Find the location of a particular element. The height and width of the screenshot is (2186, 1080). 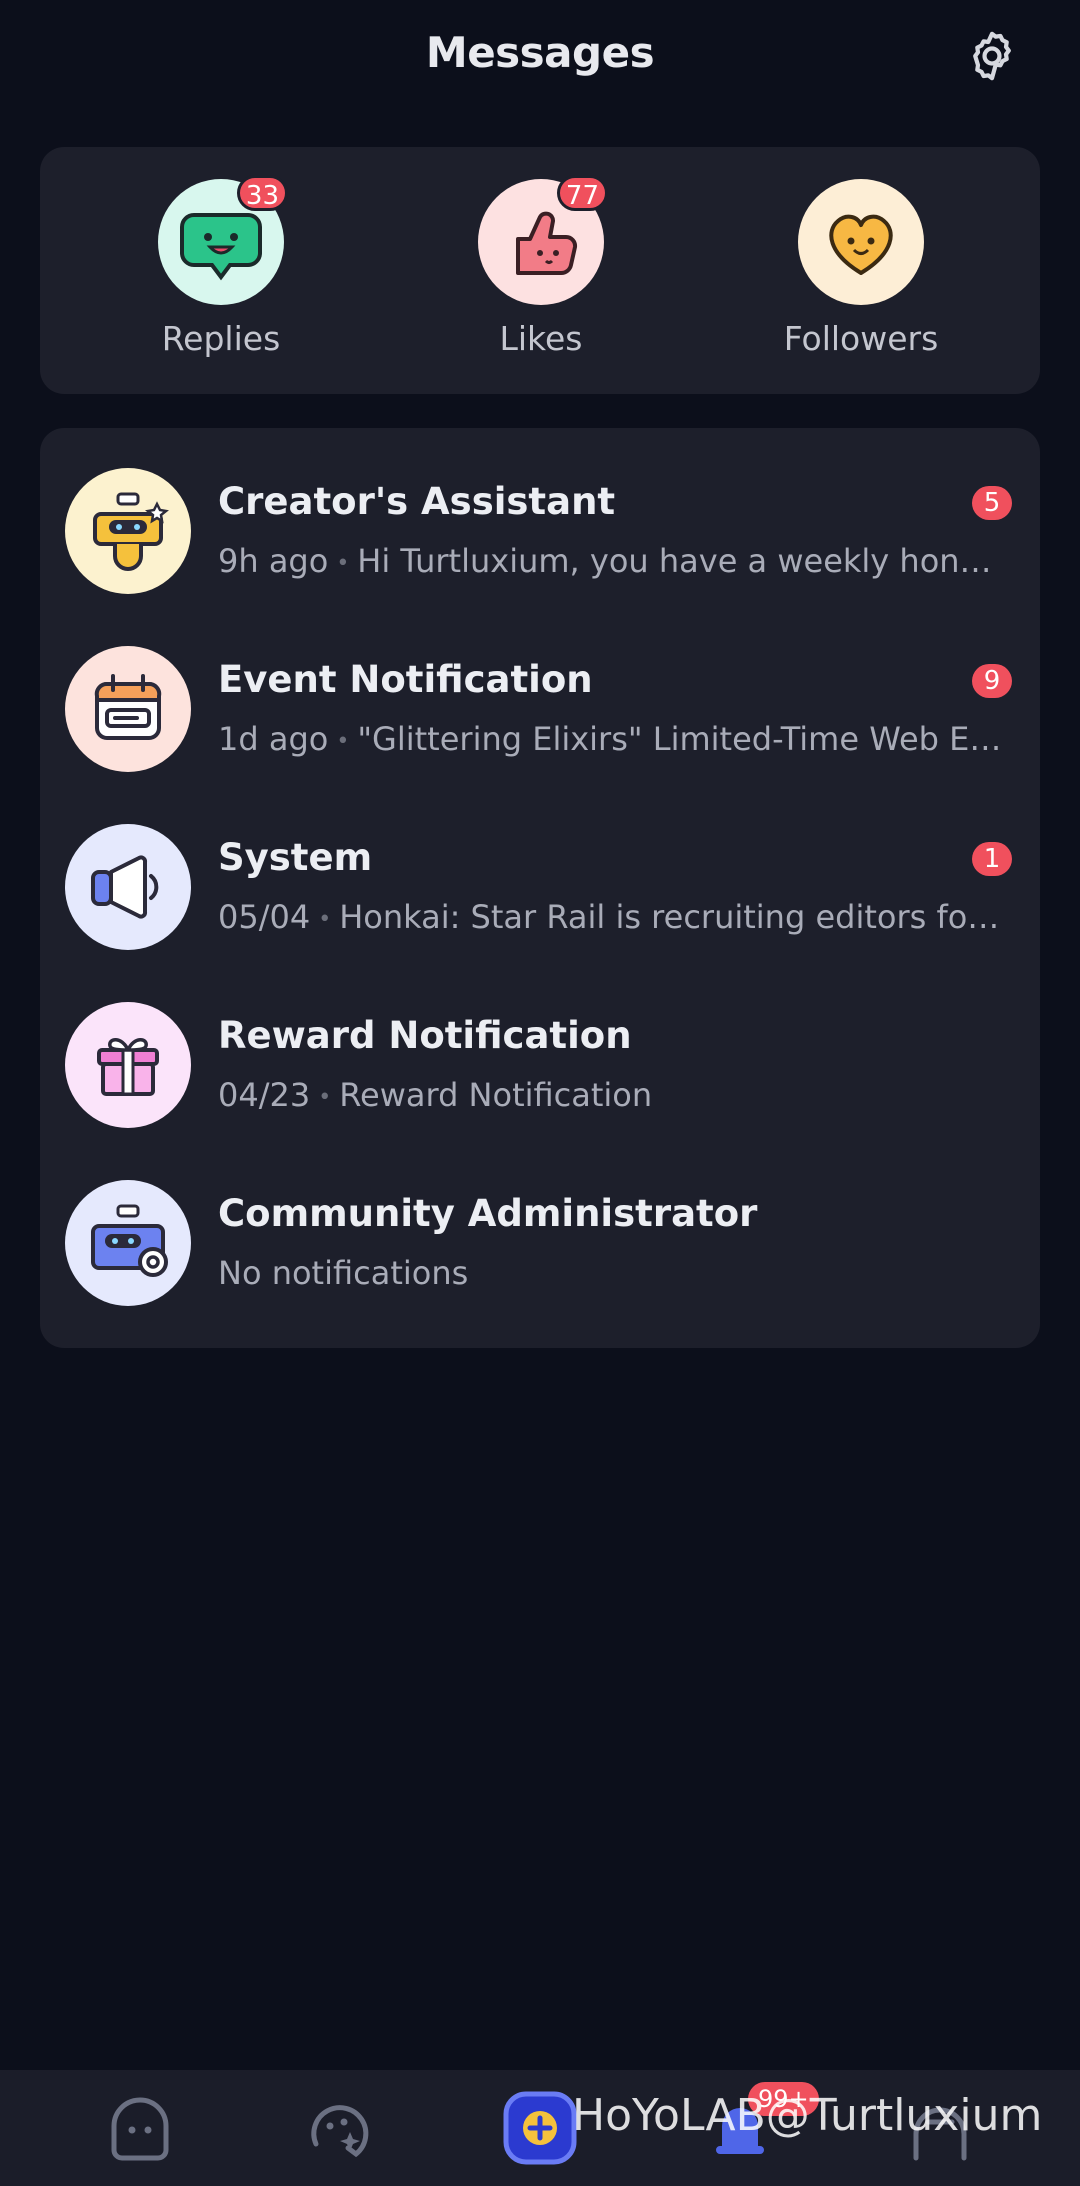

followers-label: Followers is located at coordinates (861, 338).